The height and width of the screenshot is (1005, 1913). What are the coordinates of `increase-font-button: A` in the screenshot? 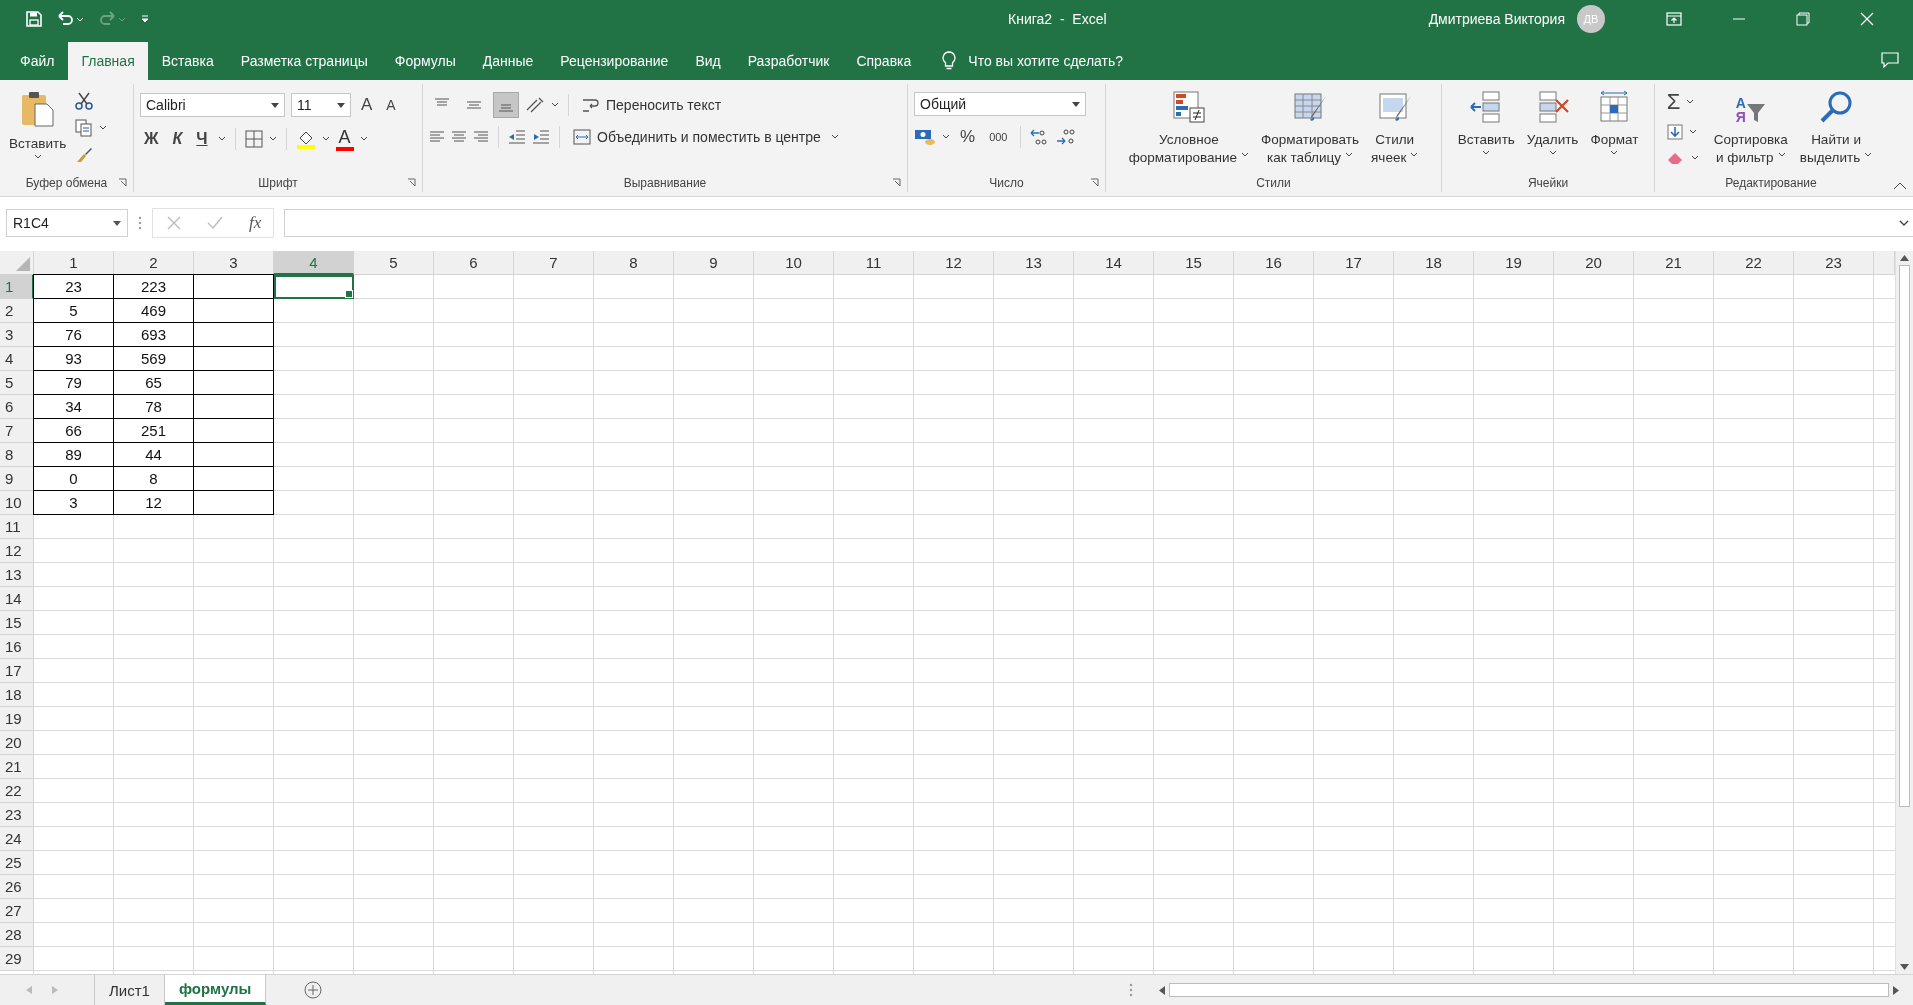 It's located at (367, 105).